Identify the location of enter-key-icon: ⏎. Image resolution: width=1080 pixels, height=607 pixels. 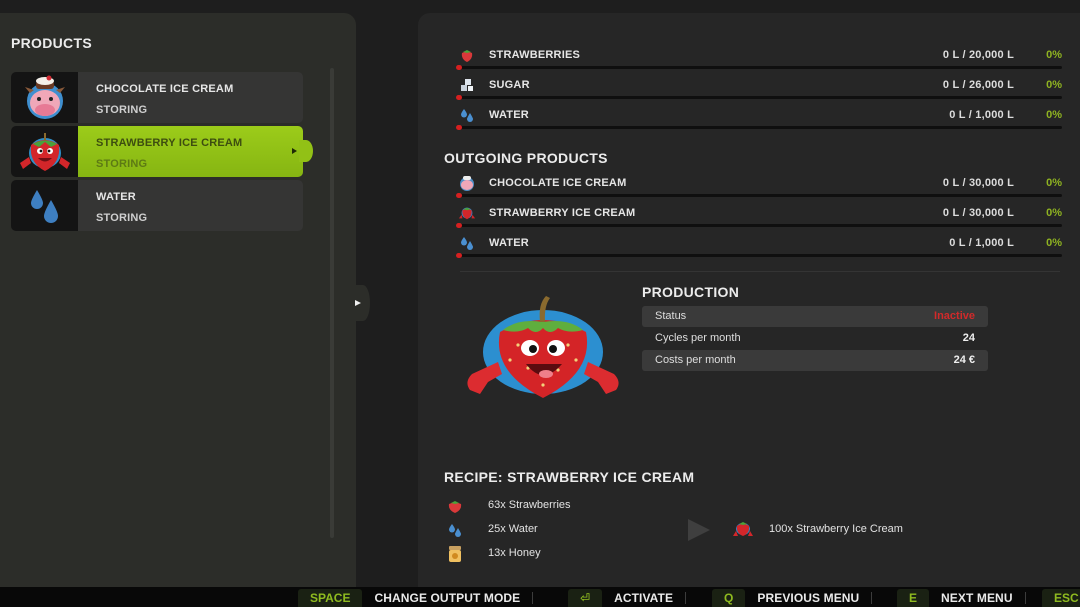
(585, 598).